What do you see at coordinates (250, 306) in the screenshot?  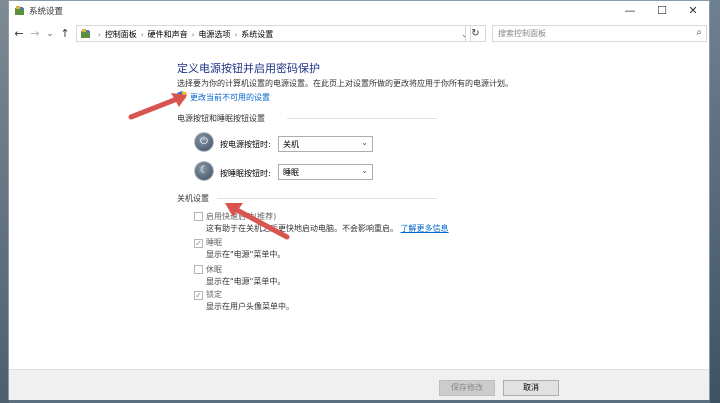 I see `lock-description: 显示在用户头像菜单中。` at bounding box center [250, 306].